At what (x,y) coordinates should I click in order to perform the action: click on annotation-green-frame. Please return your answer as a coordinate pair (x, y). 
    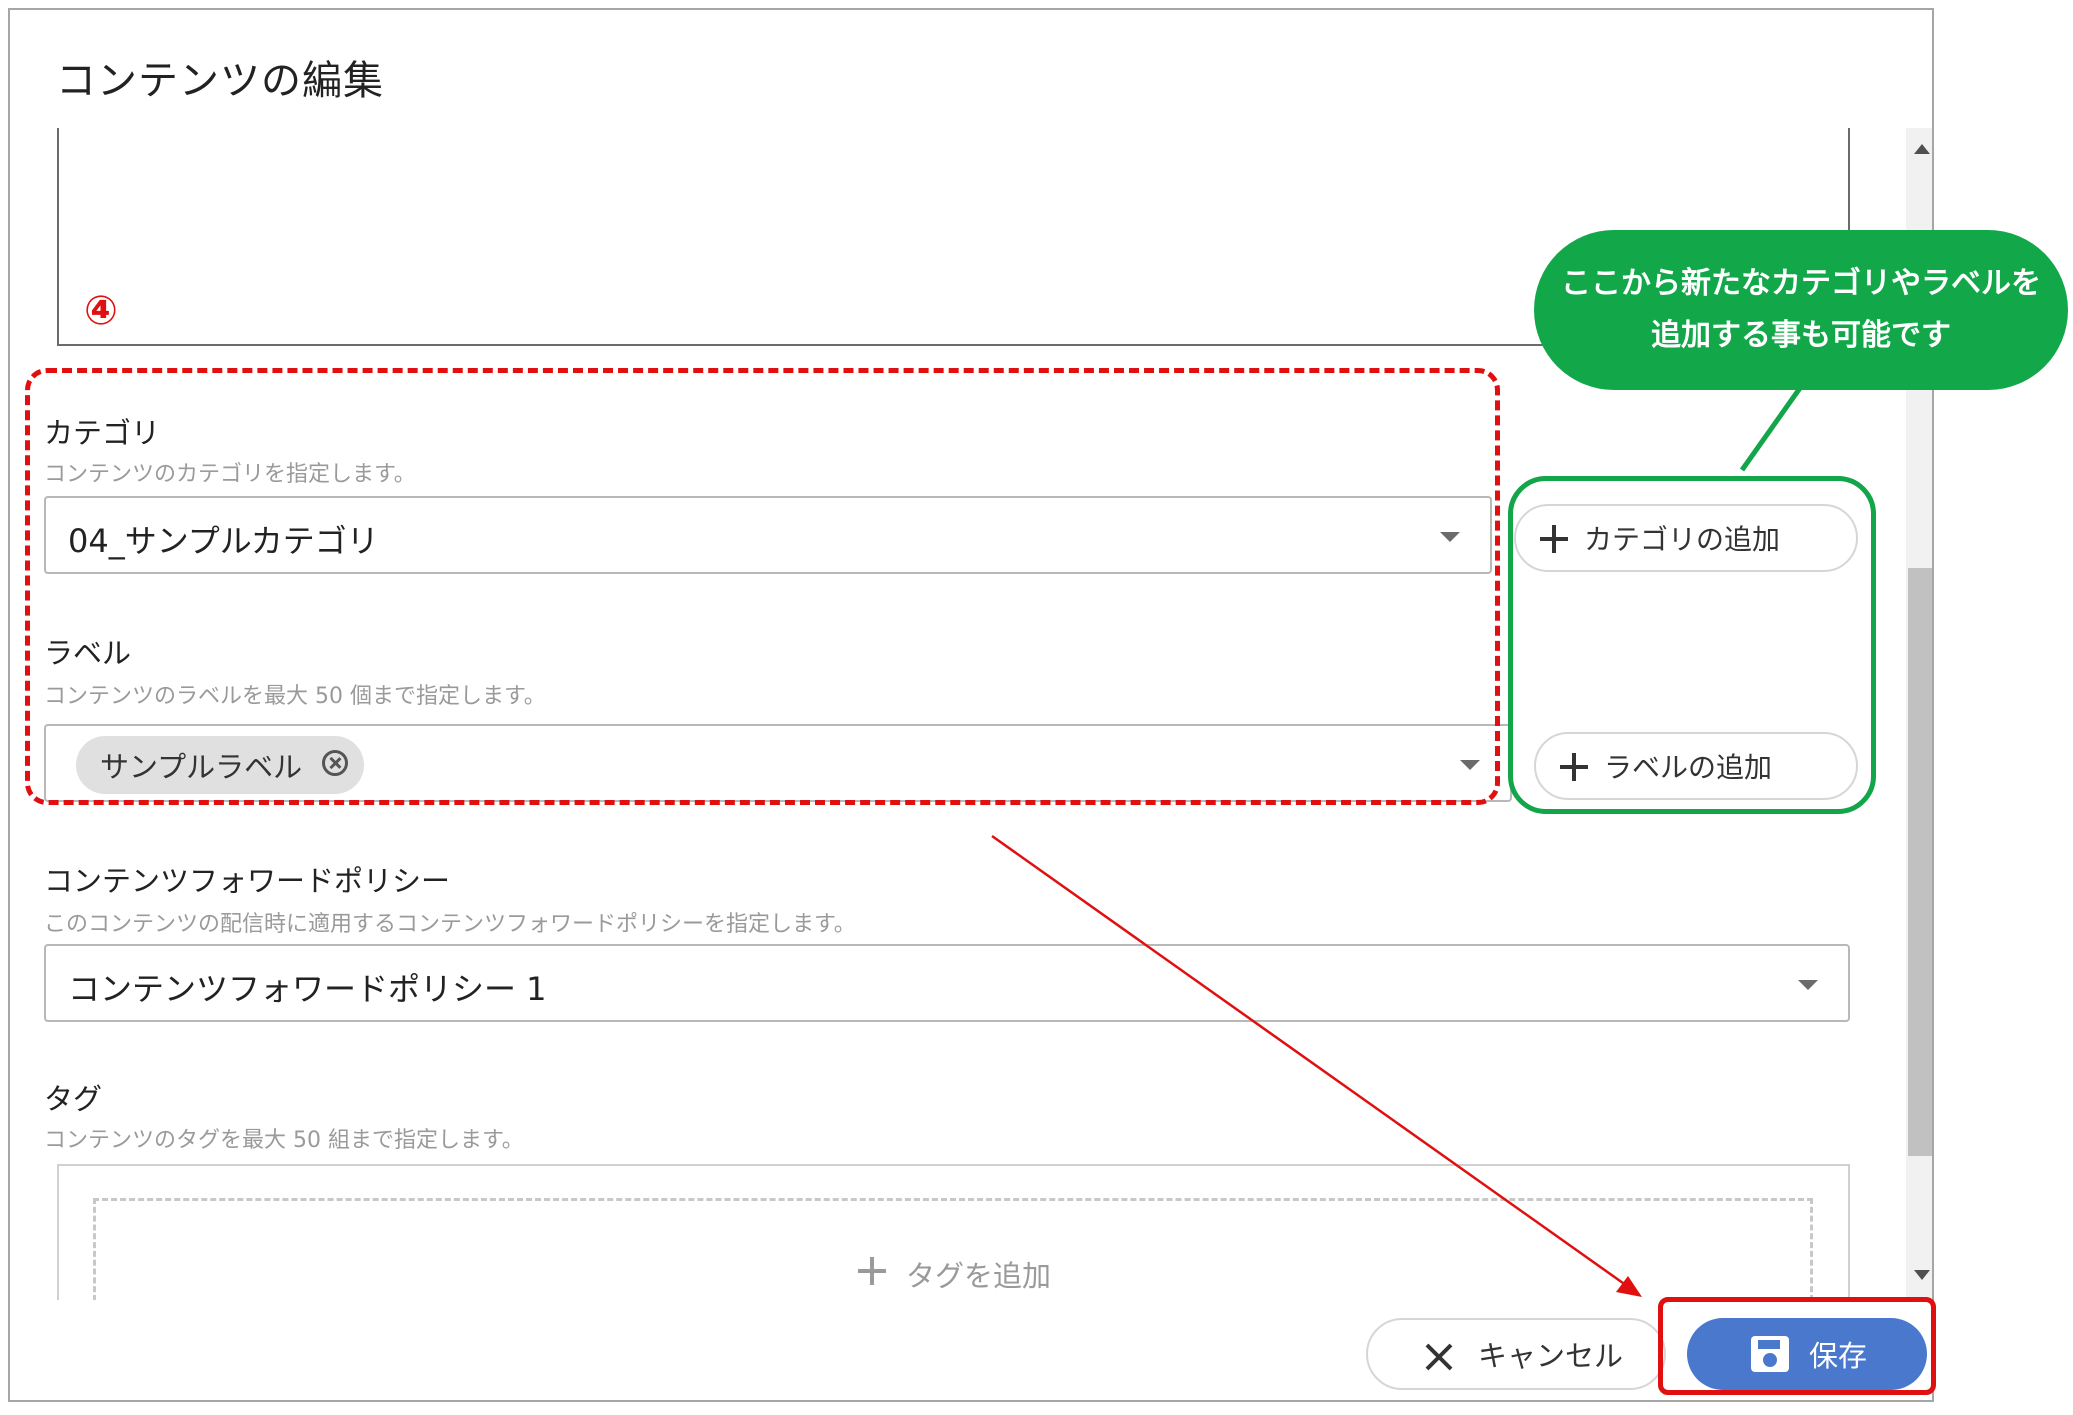
    Looking at the image, I should click on (1692, 645).